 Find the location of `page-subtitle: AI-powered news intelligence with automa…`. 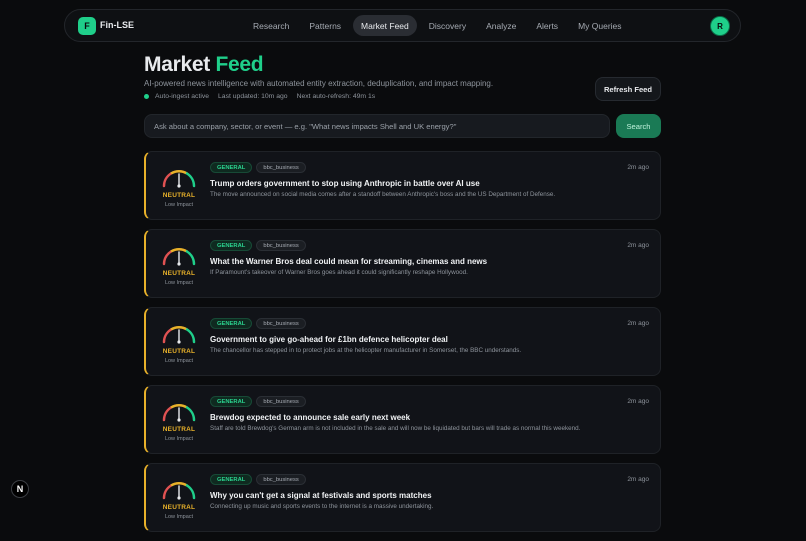

page-subtitle: AI-powered news intelligence with automa… is located at coordinates (319, 83).